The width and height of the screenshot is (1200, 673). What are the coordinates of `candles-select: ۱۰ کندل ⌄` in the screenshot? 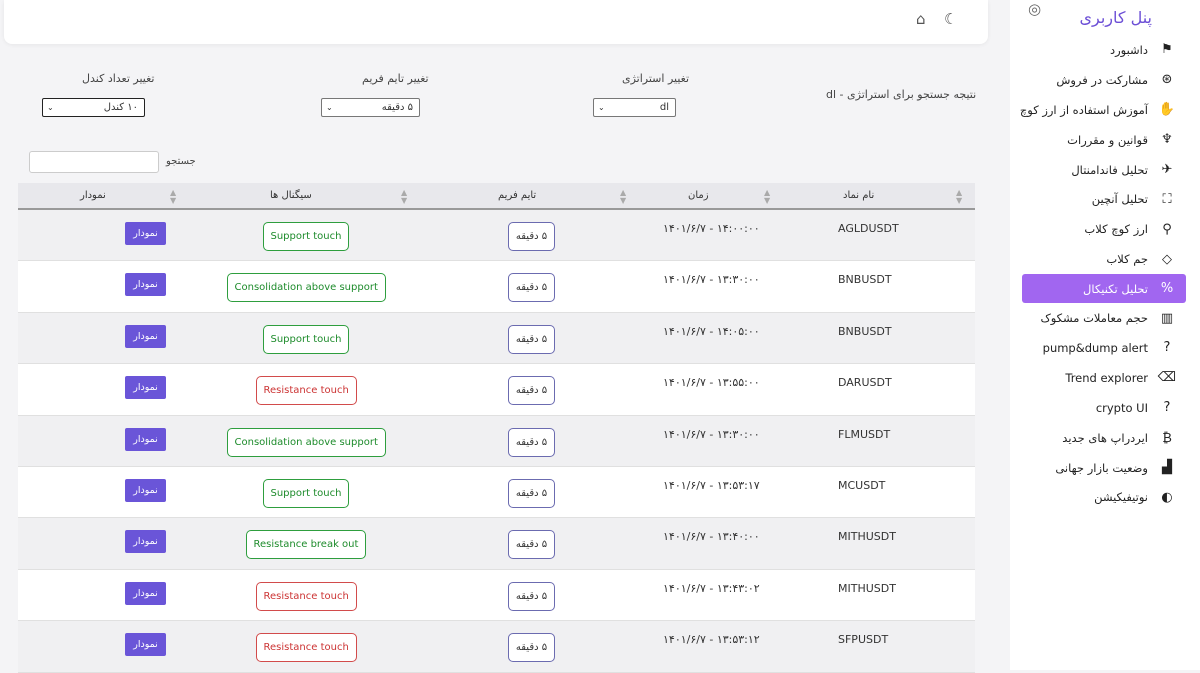 It's located at (93, 107).